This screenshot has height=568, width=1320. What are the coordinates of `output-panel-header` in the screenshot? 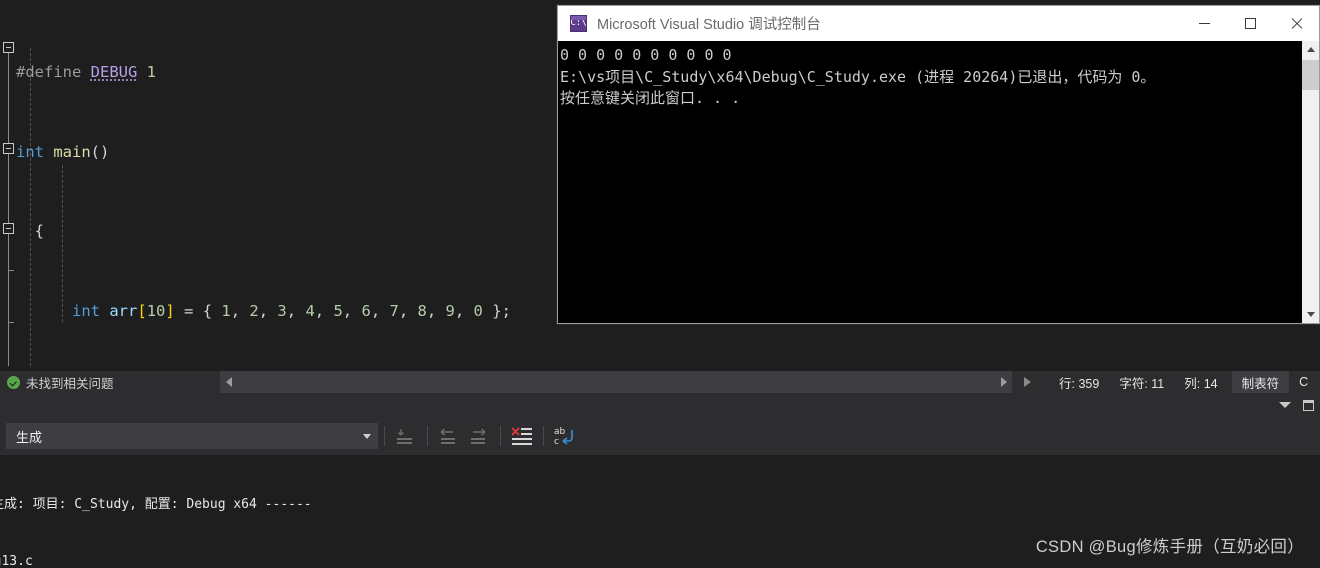 It's located at (660, 405).